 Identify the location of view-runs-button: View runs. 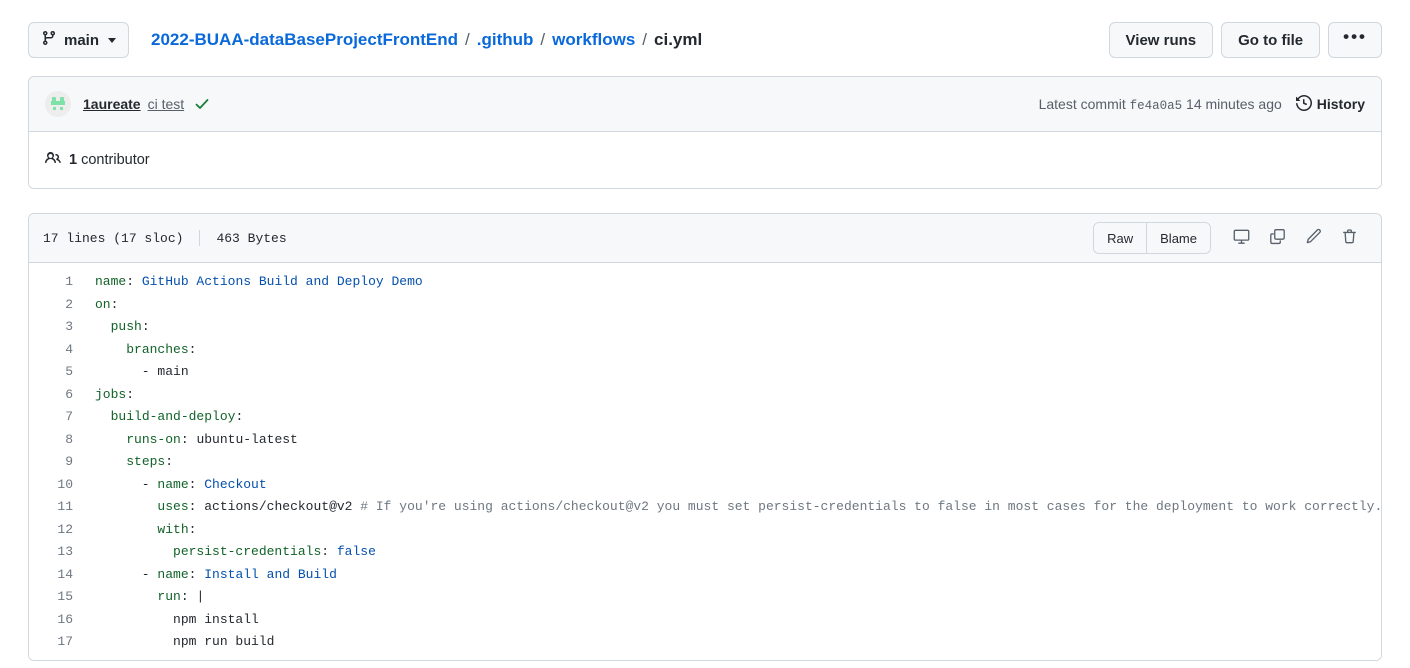
(1161, 40).